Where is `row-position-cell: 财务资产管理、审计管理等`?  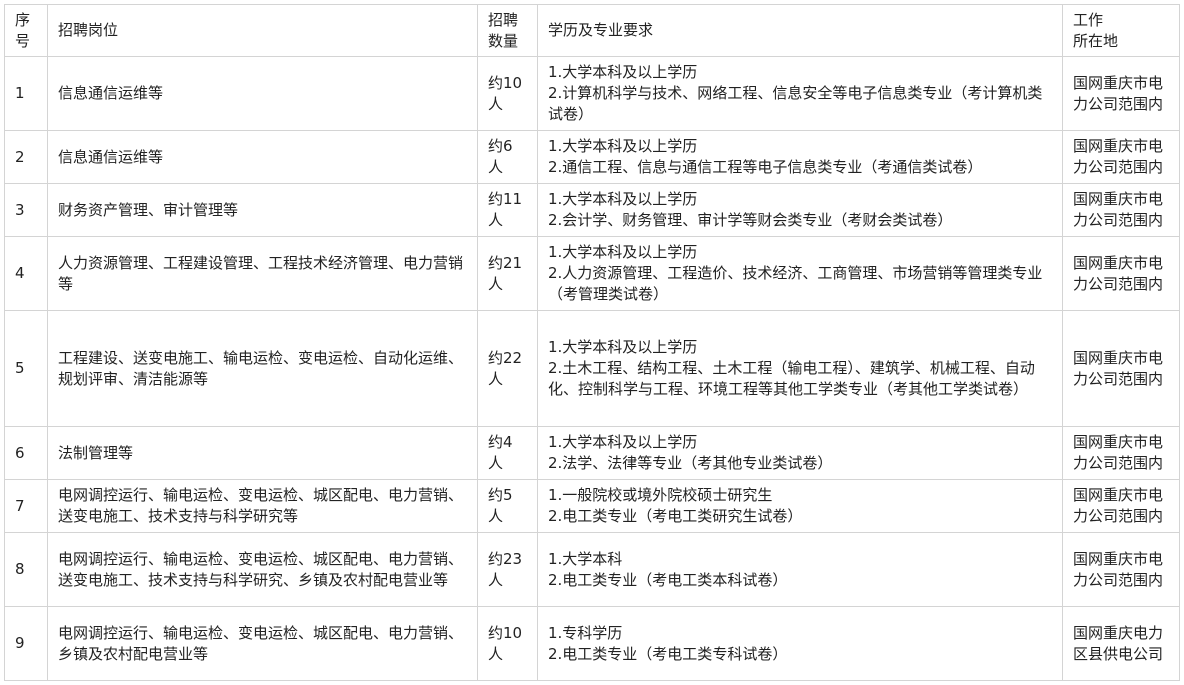 row-position-cell: 财务资产管理、审计管理等 is located at coordinates (262, 210).